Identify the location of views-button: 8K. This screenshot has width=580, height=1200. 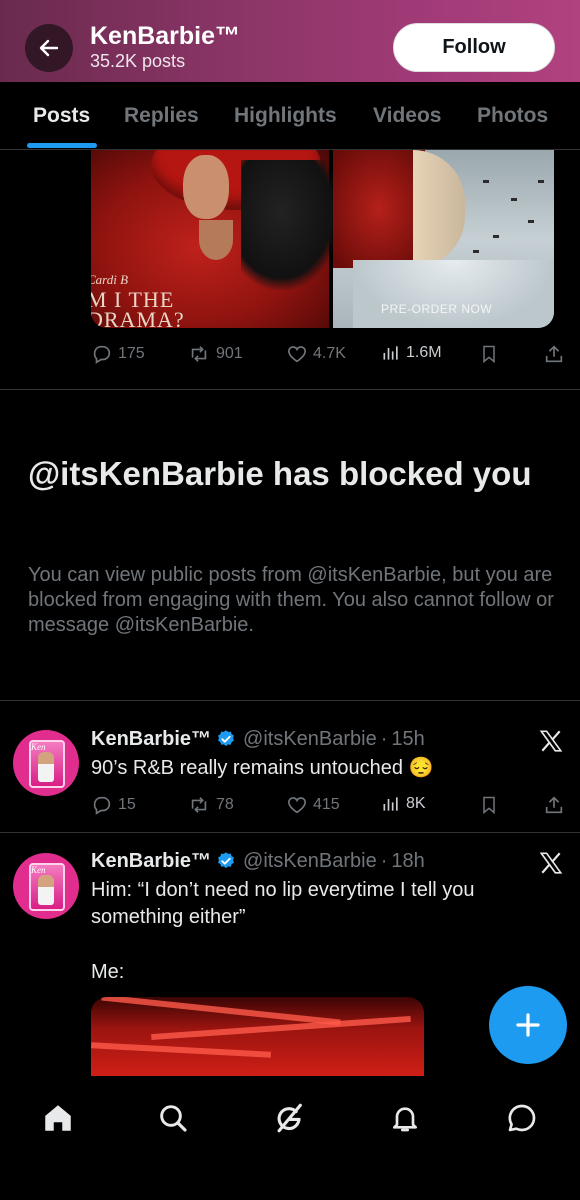
(403, 804).